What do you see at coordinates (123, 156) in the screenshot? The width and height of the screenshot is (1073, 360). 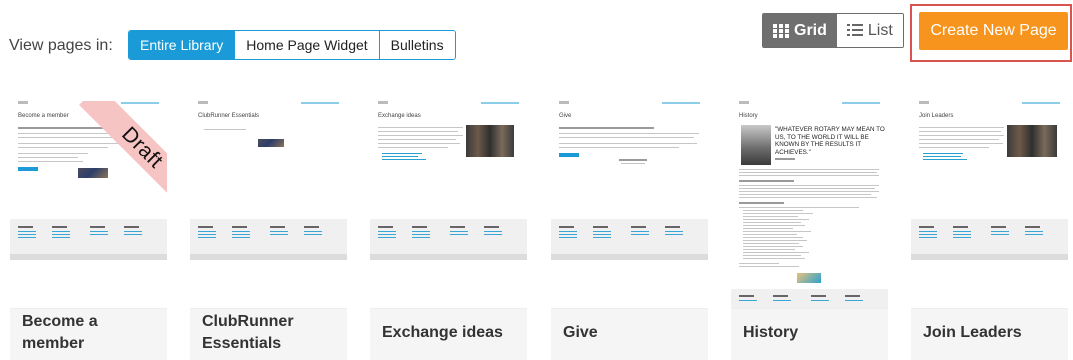 I see `draft-ribbon: Draft` at bounding box center [123, 156].